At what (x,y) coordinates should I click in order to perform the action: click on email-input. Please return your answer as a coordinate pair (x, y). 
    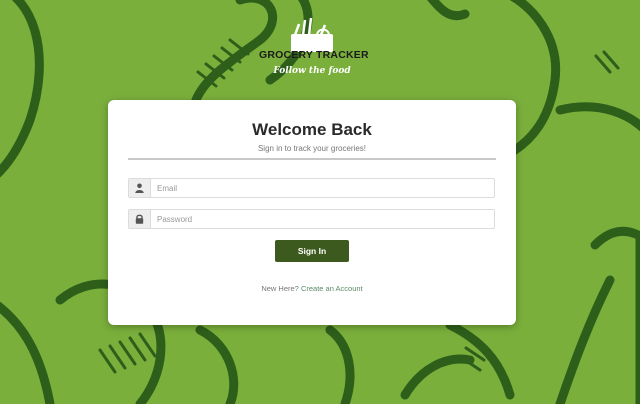
    Looking at the image, I should click on (321, 188).